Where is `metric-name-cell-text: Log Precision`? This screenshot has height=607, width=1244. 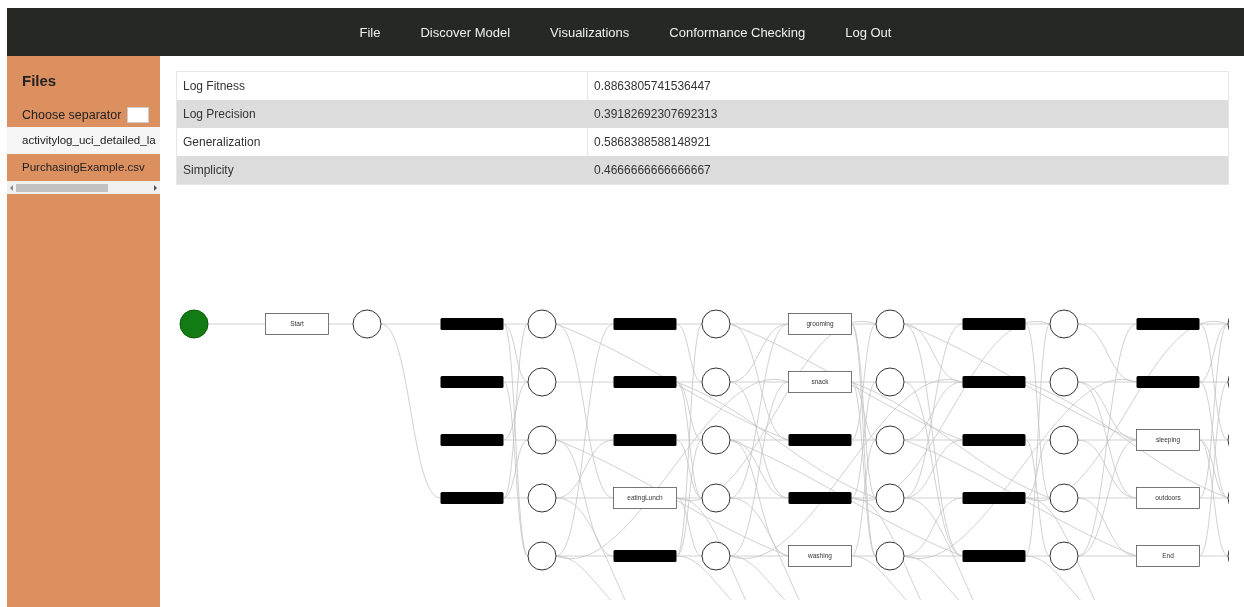 metric-name-cell-text: Log Precision is located at coordinates (219, 114).